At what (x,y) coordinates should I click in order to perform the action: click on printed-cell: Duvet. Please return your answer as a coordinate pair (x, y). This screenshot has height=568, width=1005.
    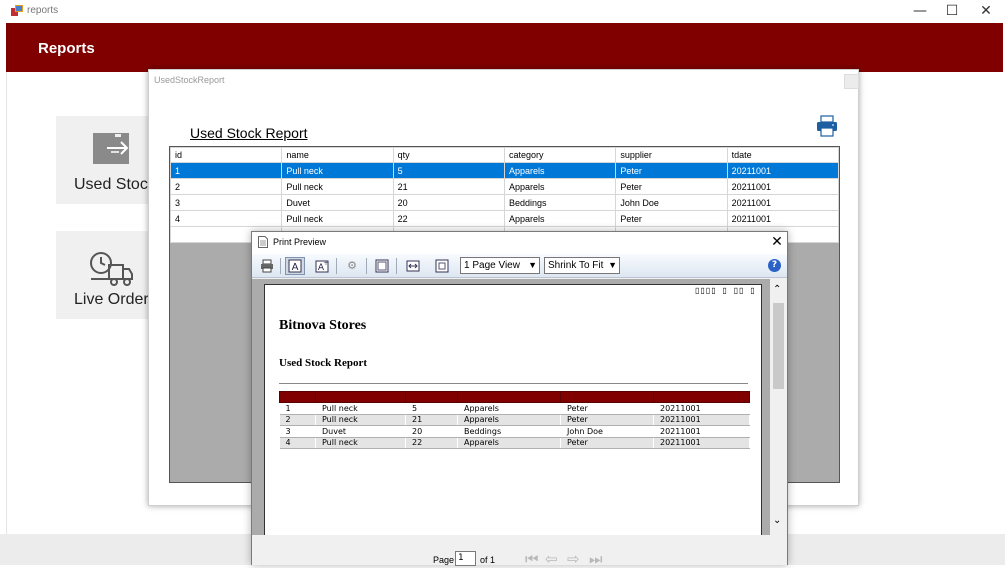
    Looking at the image, I should click on (360, 431).